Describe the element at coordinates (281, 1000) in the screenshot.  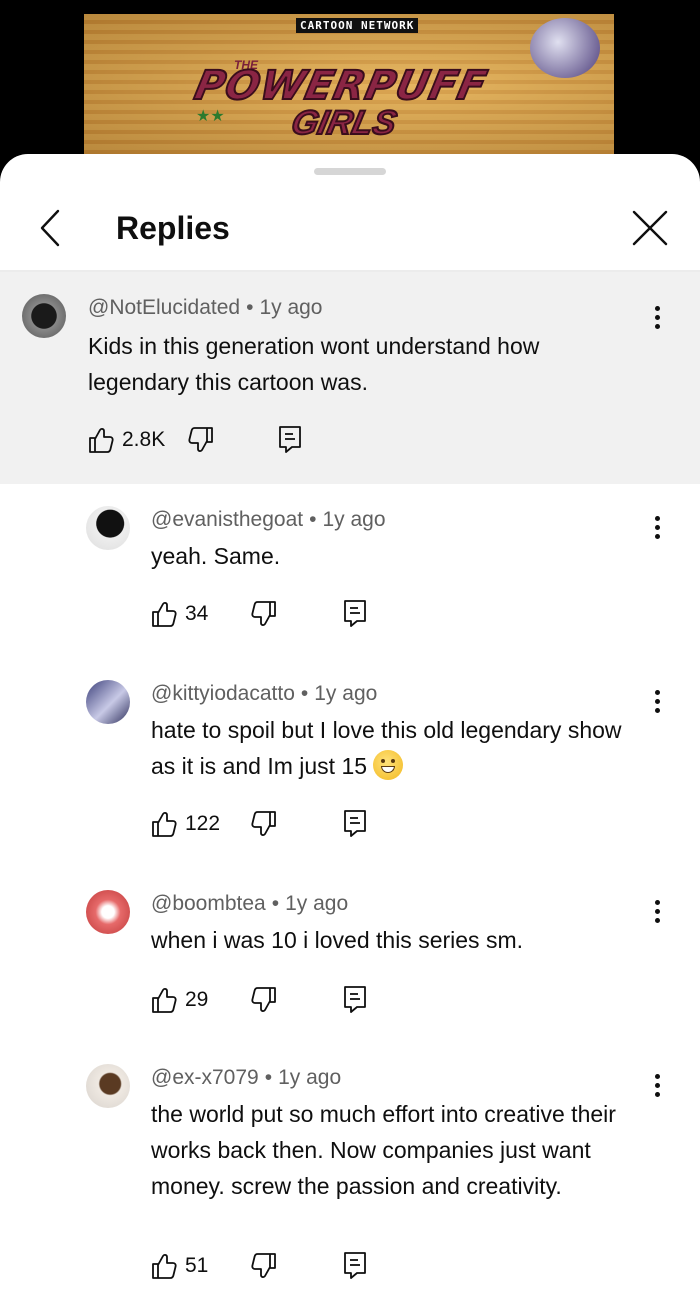
I see `comment-actions: 29` at that location.